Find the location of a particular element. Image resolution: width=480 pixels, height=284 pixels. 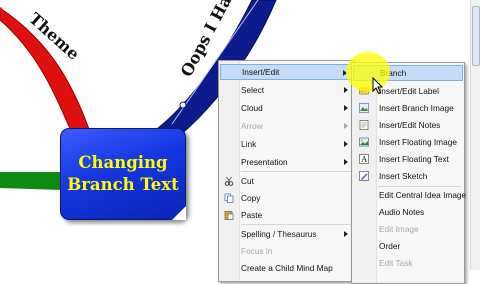

menu-item-copy: Copy is located at coordinates (286, 198).